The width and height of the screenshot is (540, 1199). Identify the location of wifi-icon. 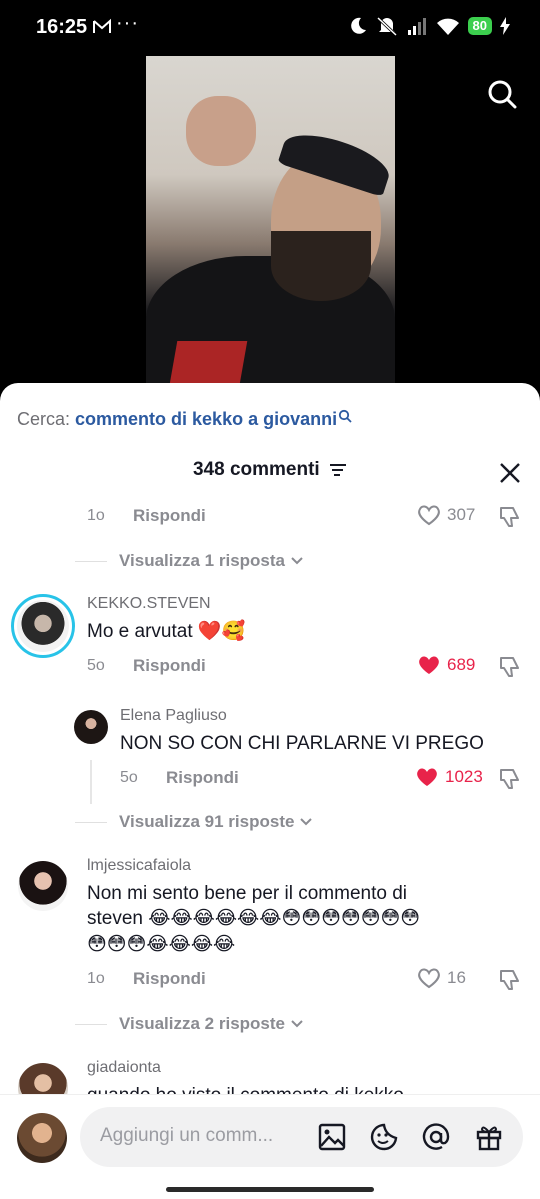
(447, 26).